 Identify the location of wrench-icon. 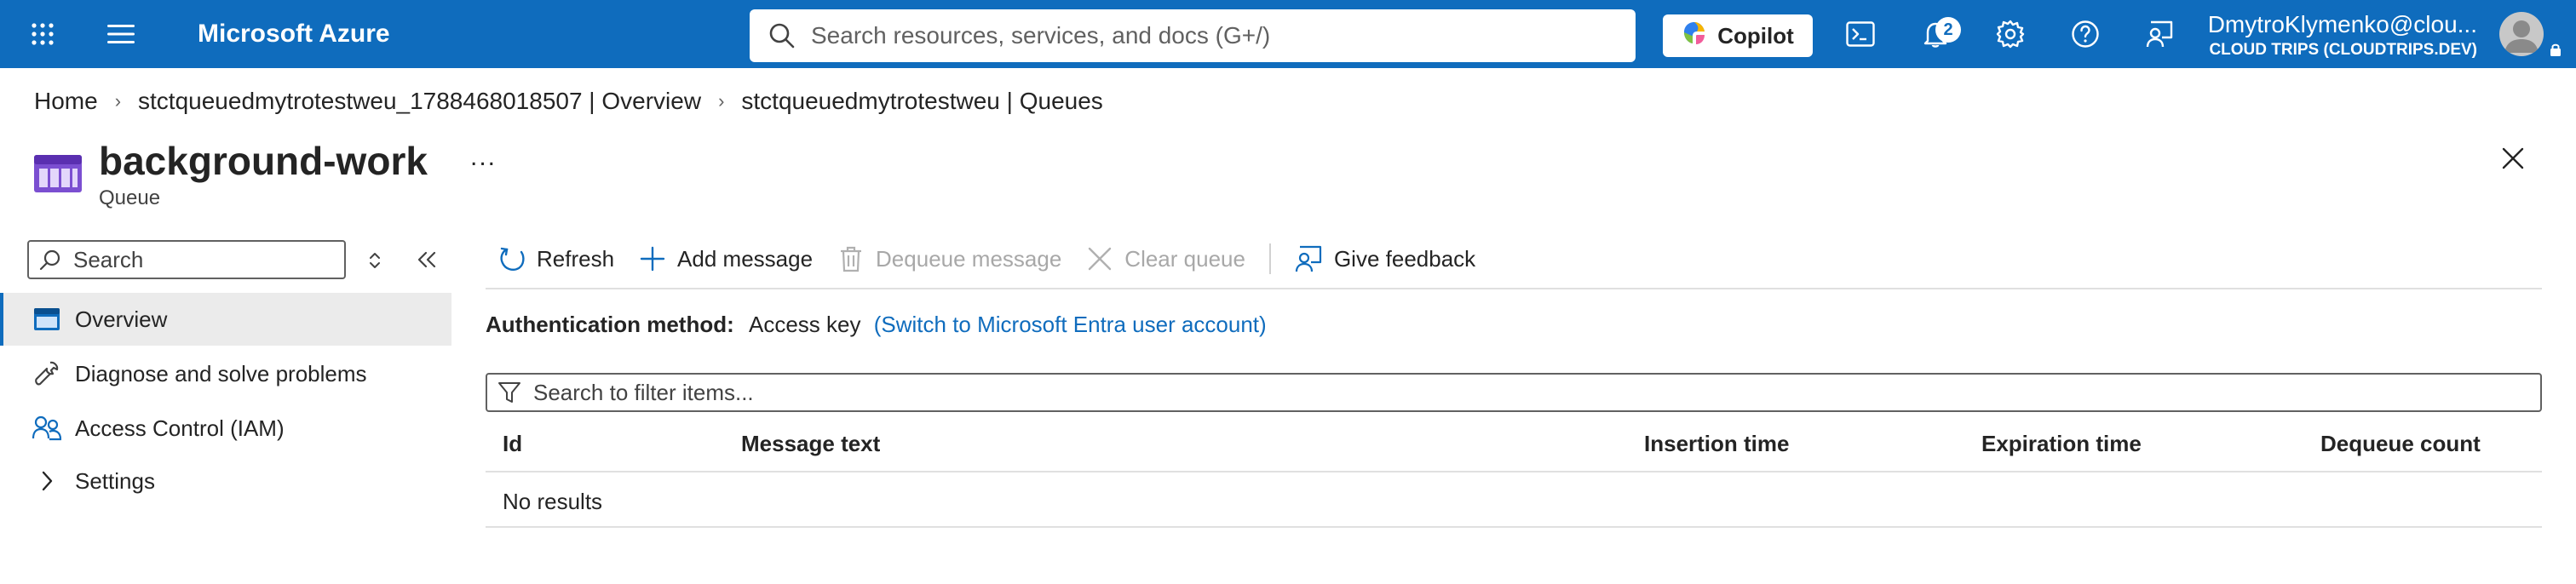
(46, 373).